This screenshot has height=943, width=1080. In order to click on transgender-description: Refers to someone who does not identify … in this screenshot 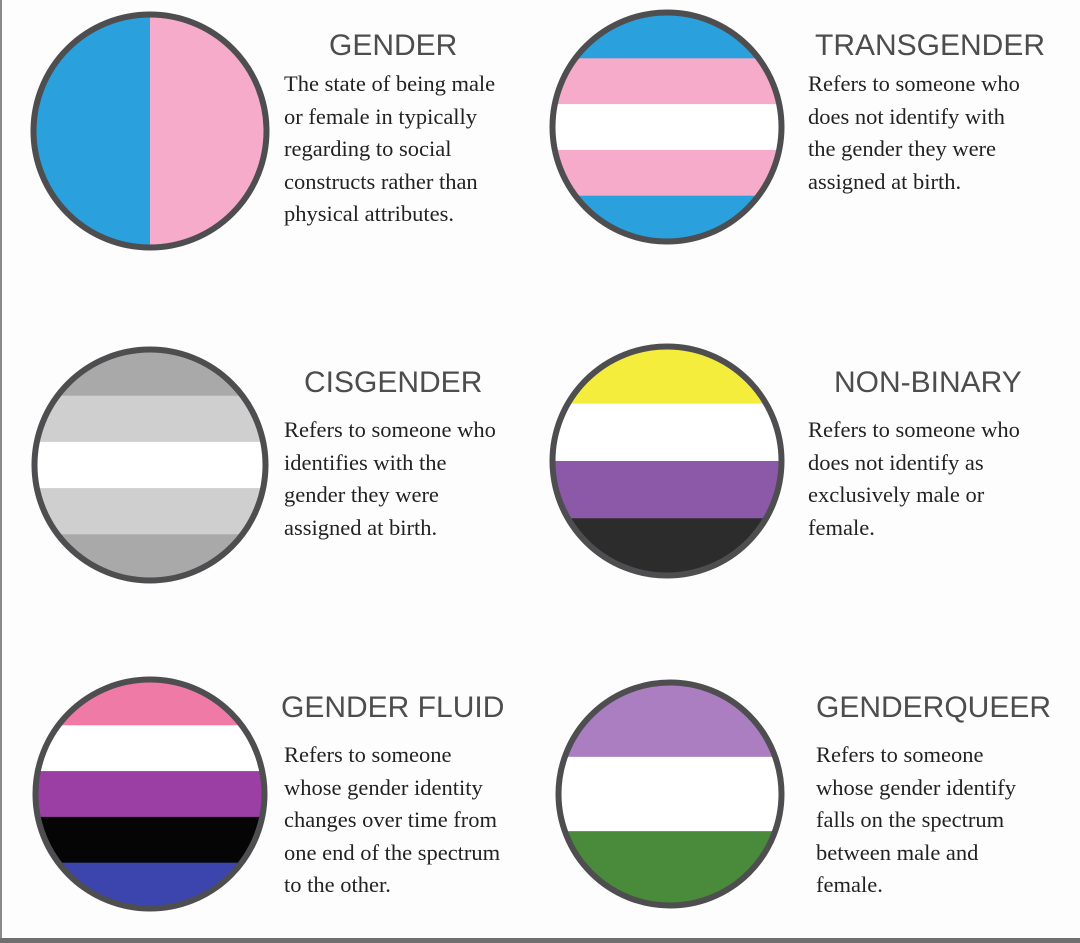, I will do `click(914, 132)`.